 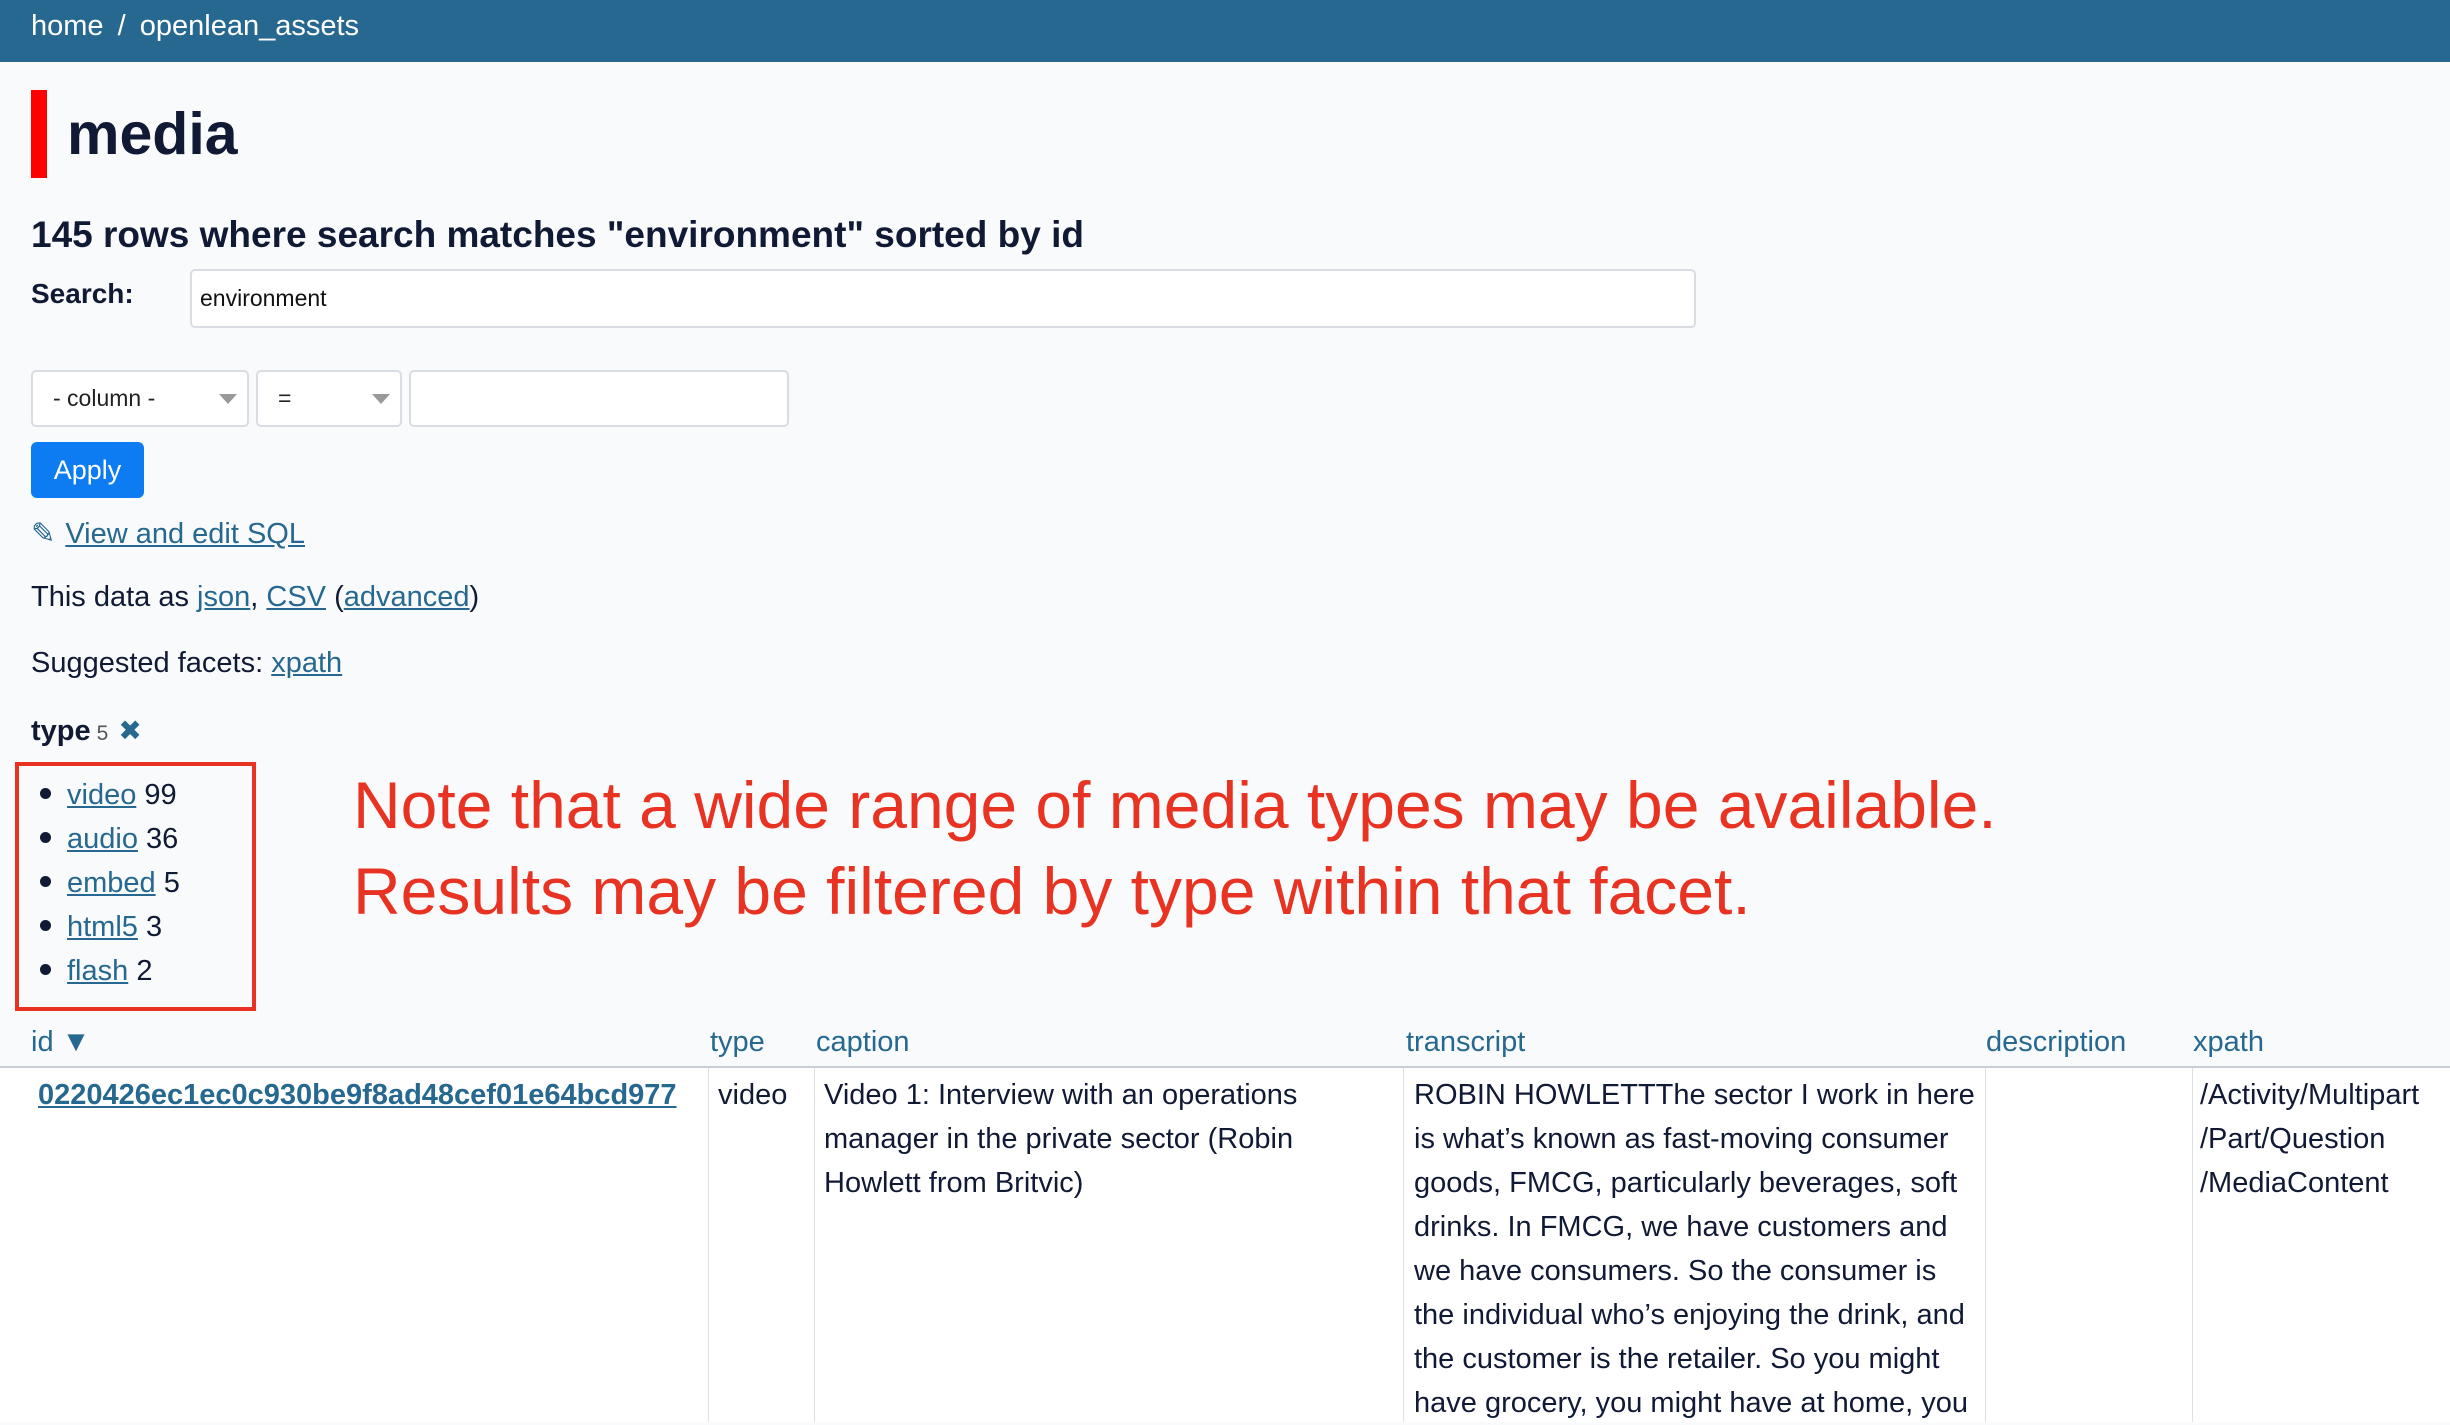 I want to click on facet-item-flash-link: flash, so click(x=97, y=971).